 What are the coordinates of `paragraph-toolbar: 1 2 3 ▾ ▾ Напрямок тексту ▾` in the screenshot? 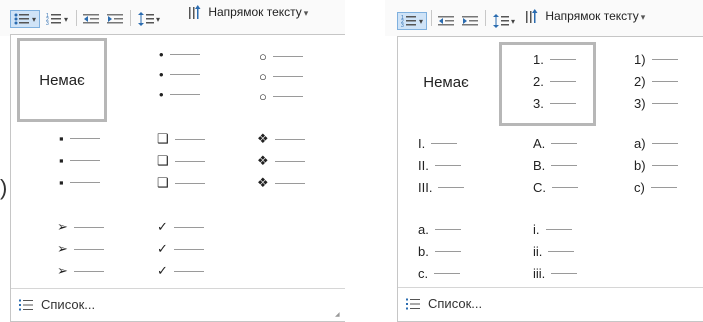 It's located at (544, 18).